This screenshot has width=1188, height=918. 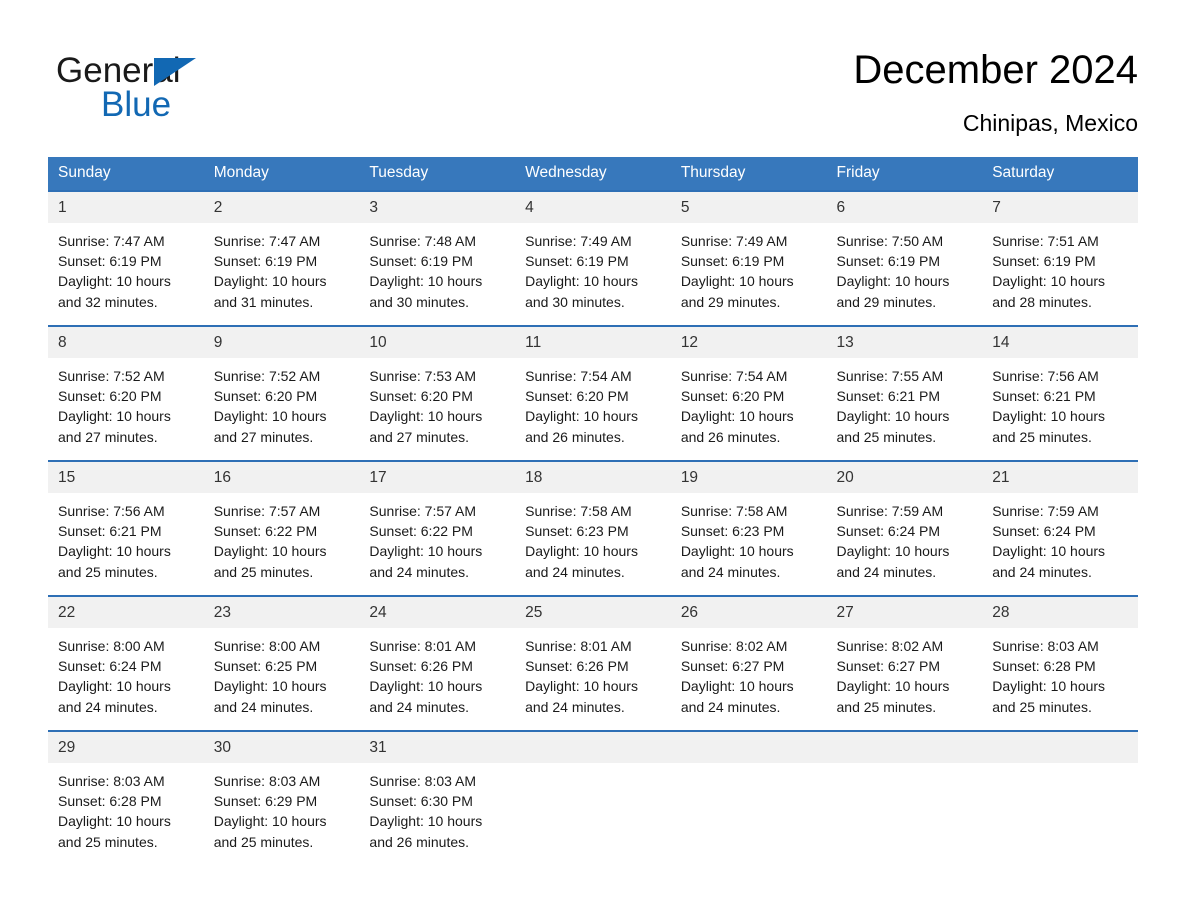 What do you see at coordinates (281, 477) in the screenshot?
I see `day-number: 16` at bounding box center [281, 477].